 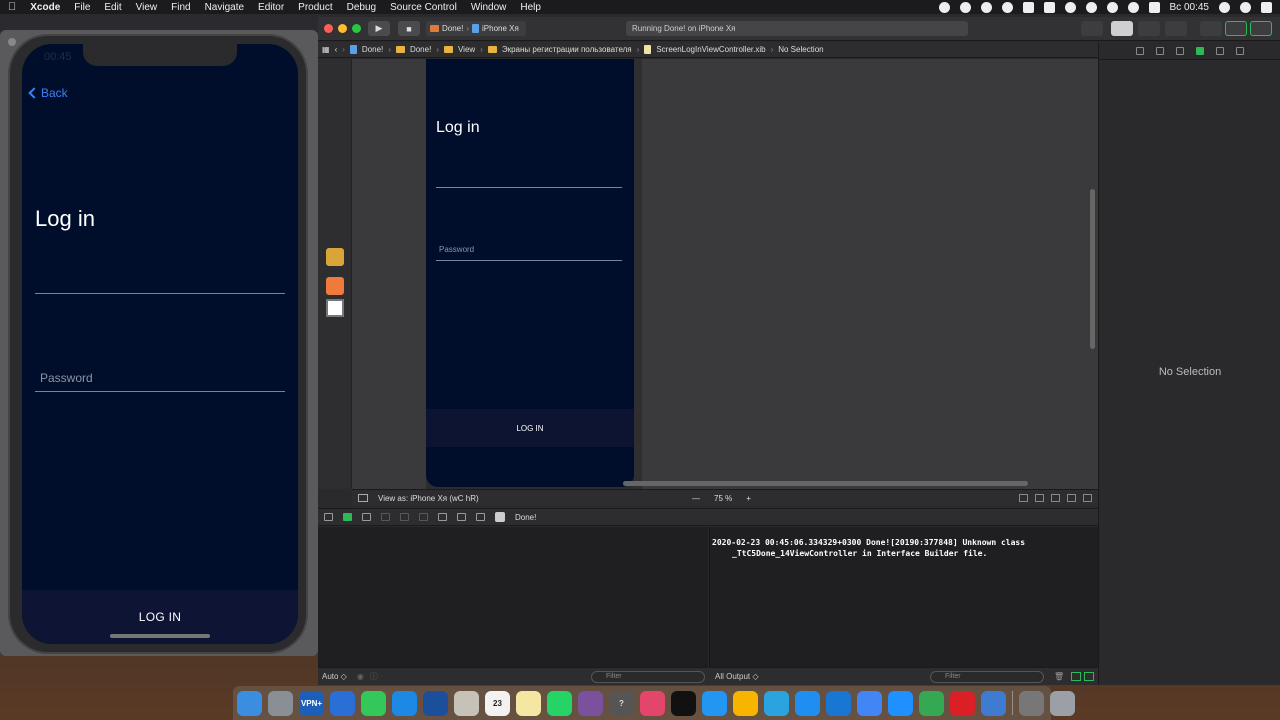 What do you see at coordinates (1089, 676) in the screenshot?
I see `show-console-icon` at bounding box center [1089, 676].